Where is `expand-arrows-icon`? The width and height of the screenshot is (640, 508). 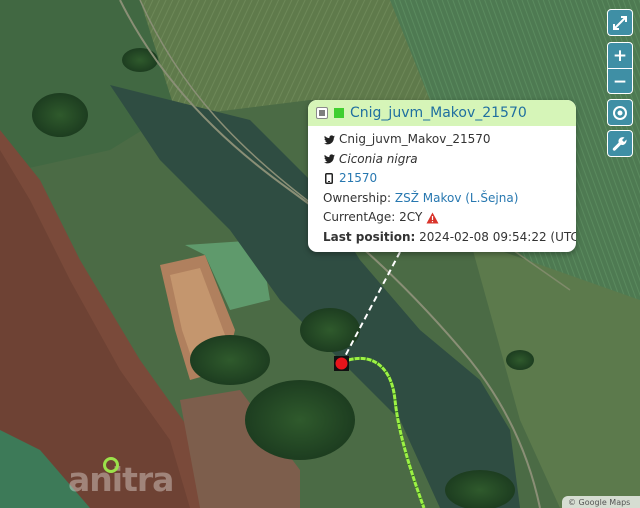 expand-arrows-icon is located at coordinates (620, 22).